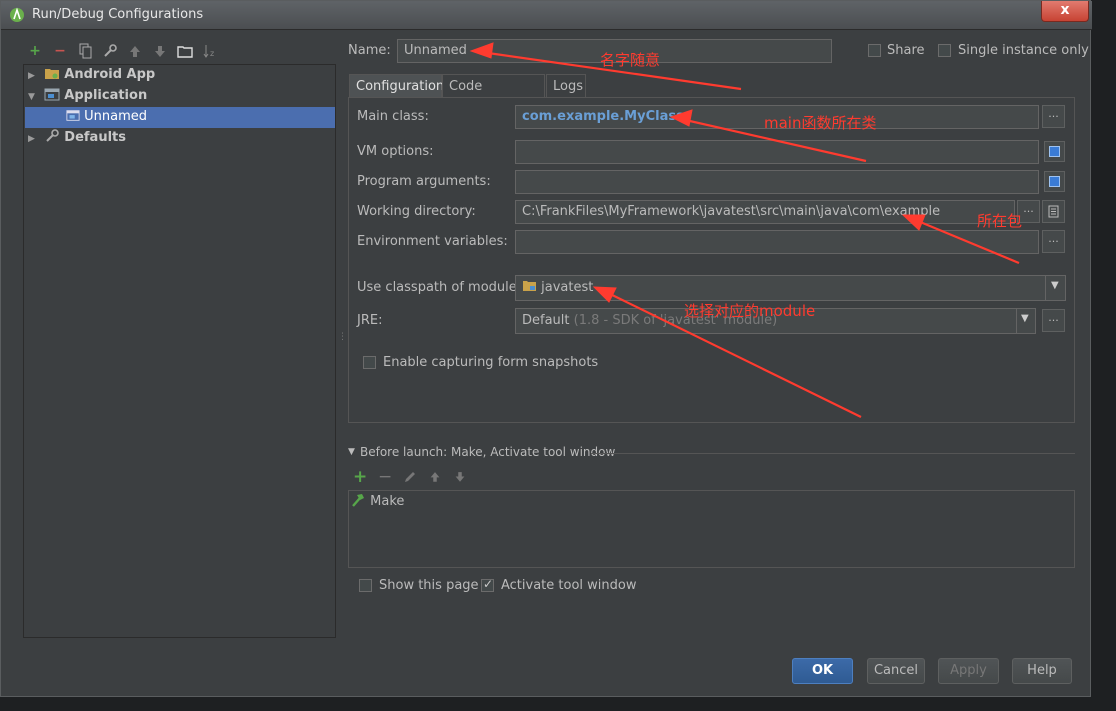 Image resolution: width=1116 pixels, height=711 pixels. Describe the element at coordinates (212, 53) in the screenshot. I see `svg-text: z` at that location.